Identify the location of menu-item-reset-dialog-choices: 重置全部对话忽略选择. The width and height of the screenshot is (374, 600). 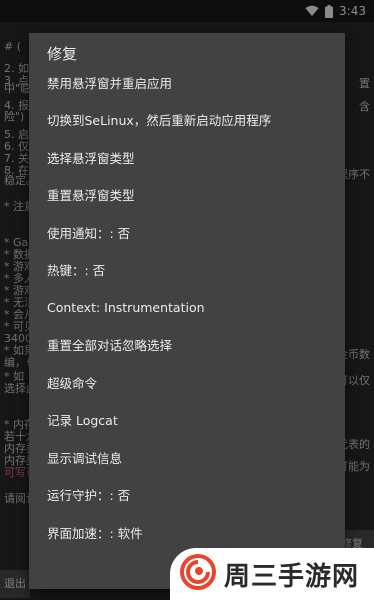
(187, 344).